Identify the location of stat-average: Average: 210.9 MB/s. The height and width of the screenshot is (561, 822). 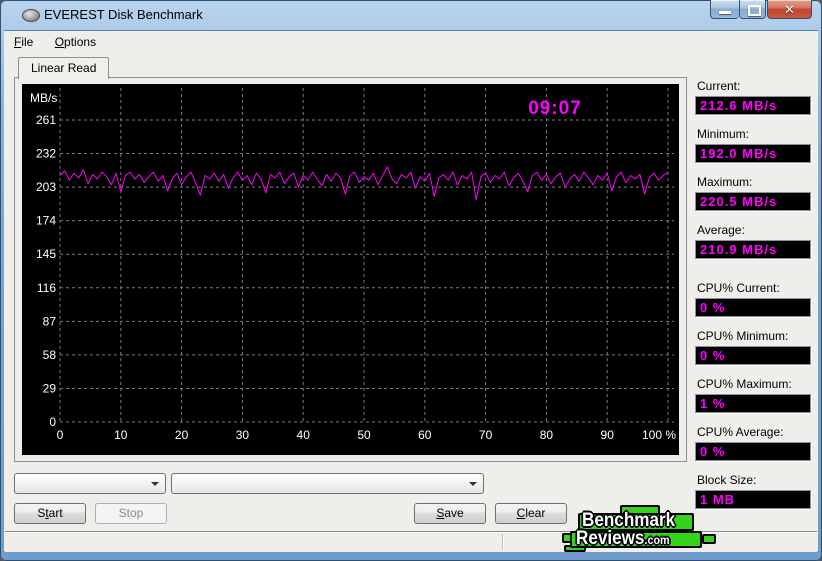
(753, 243).